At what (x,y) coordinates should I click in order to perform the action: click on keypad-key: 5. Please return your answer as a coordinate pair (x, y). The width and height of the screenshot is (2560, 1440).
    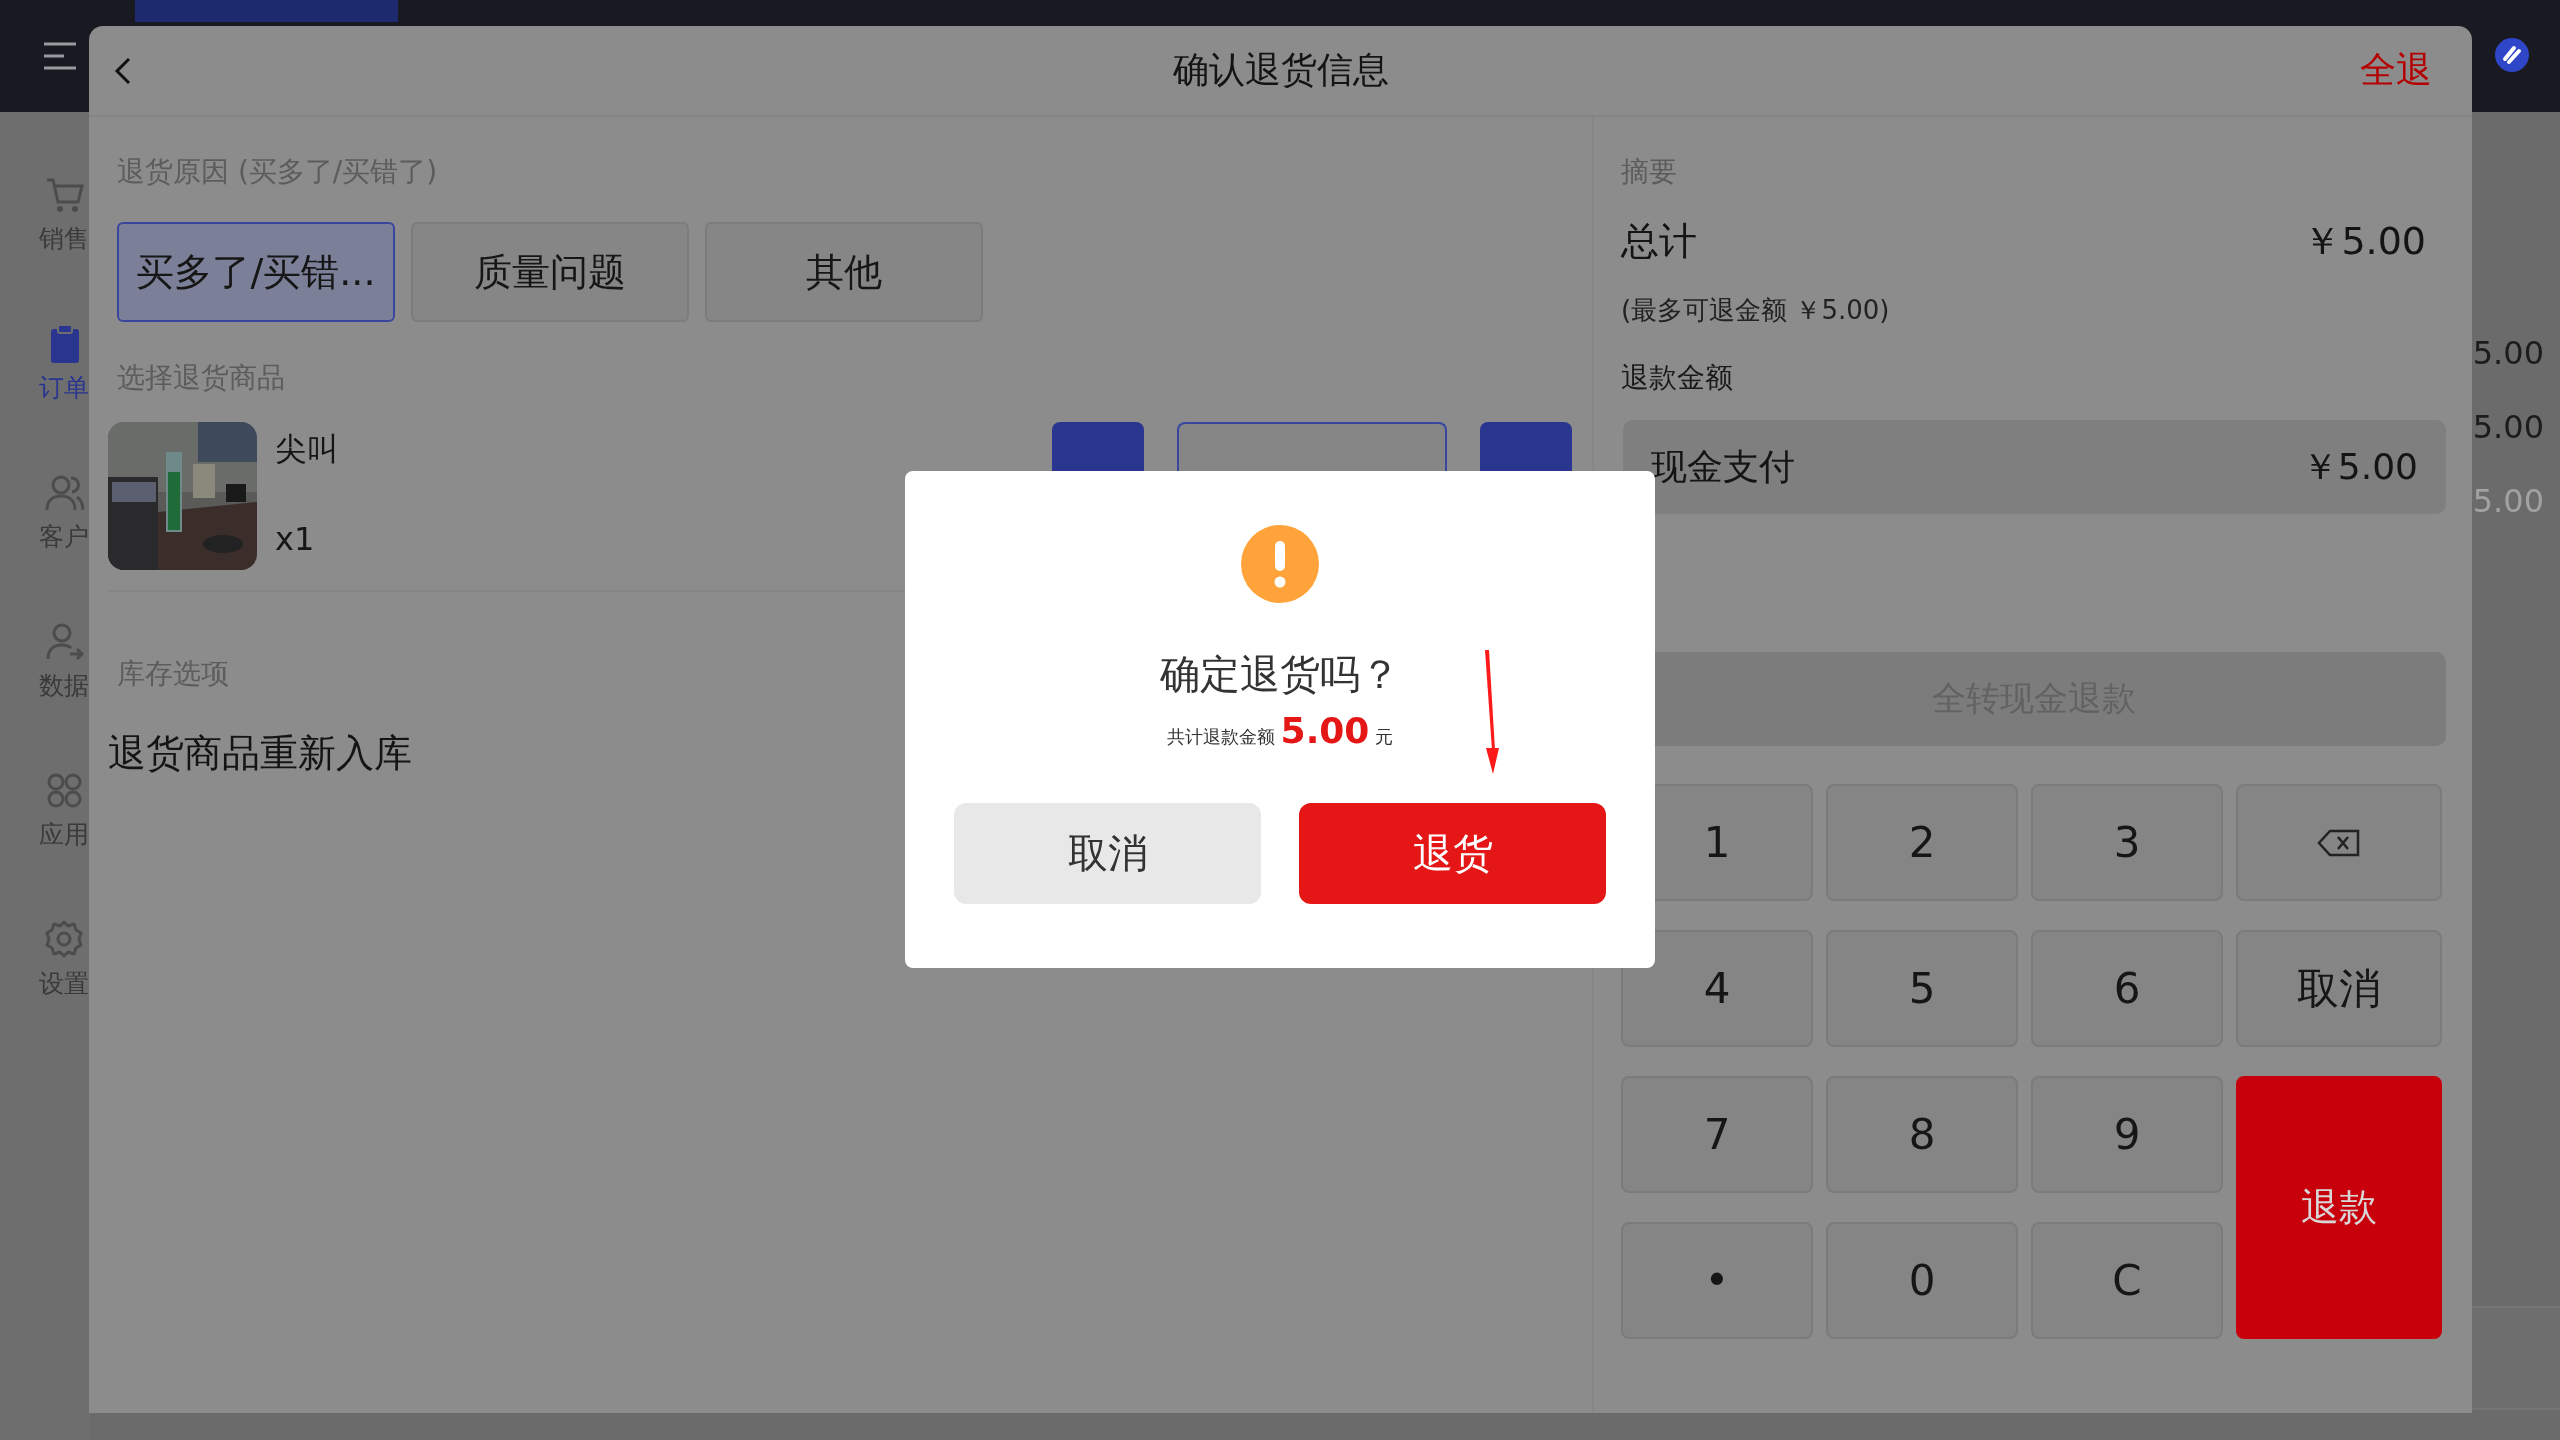
    Looking at the image, I should click on (1922, 988).